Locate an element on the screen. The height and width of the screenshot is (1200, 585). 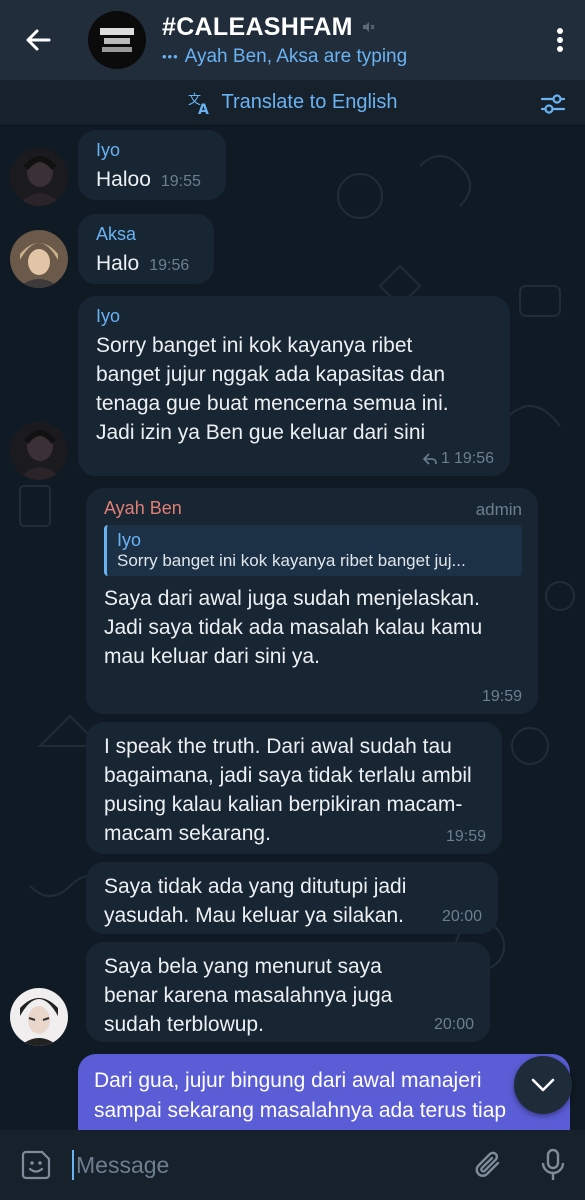
message-text: Halo is located at coordinates (118, 263).